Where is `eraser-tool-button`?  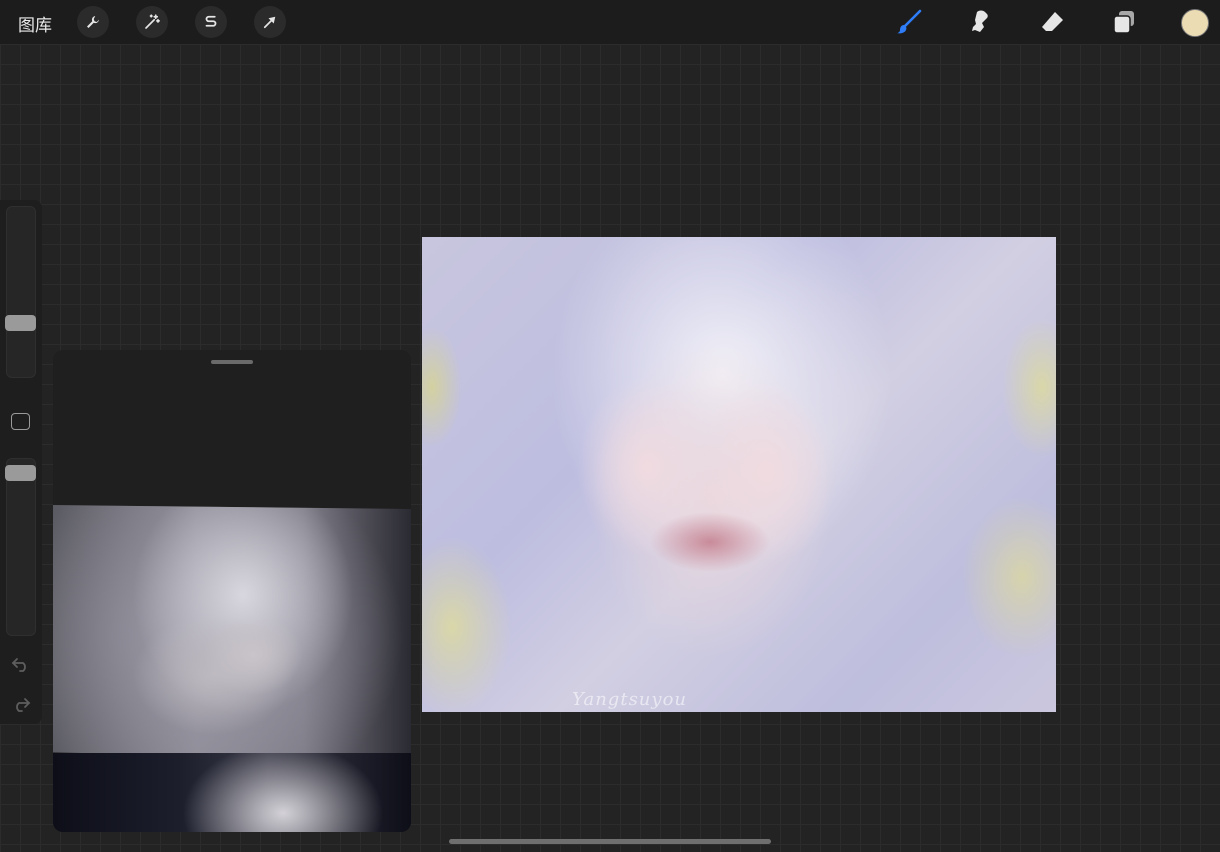
eraser-tool-button is located at coordinates (1053, 22).